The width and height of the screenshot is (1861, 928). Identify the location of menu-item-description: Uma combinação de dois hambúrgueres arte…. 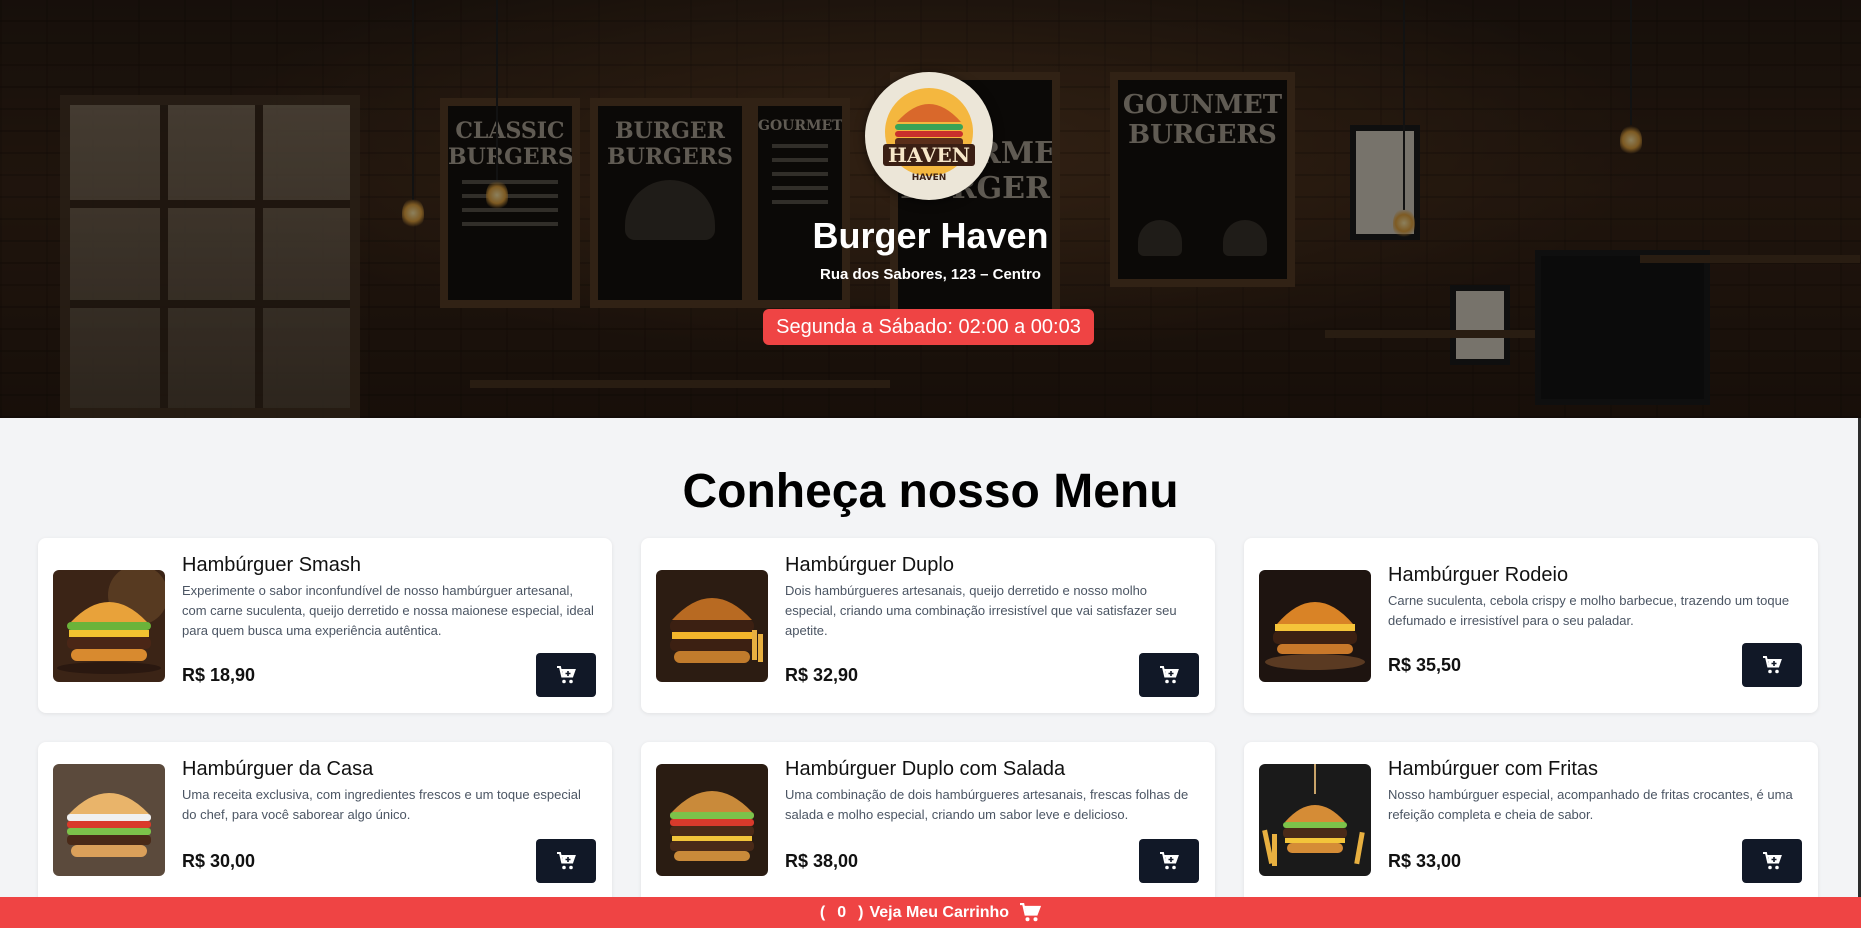
(987, 804).